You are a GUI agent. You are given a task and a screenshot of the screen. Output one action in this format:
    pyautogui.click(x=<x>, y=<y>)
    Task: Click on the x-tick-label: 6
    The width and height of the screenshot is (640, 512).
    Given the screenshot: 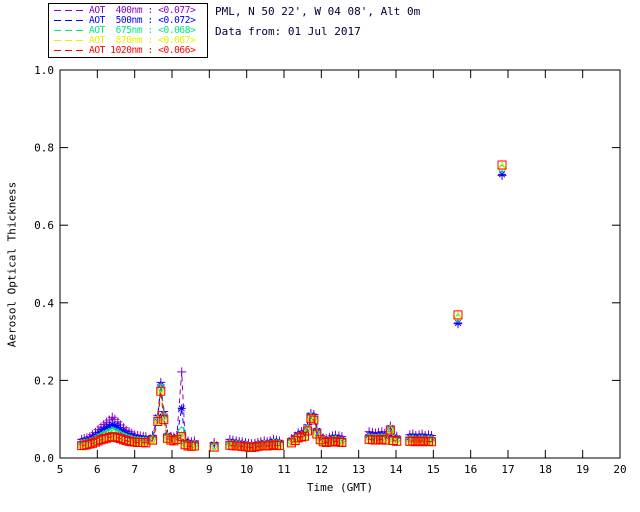 What is the action you would take?
    pyautogui.click(x=97, y=469)
    